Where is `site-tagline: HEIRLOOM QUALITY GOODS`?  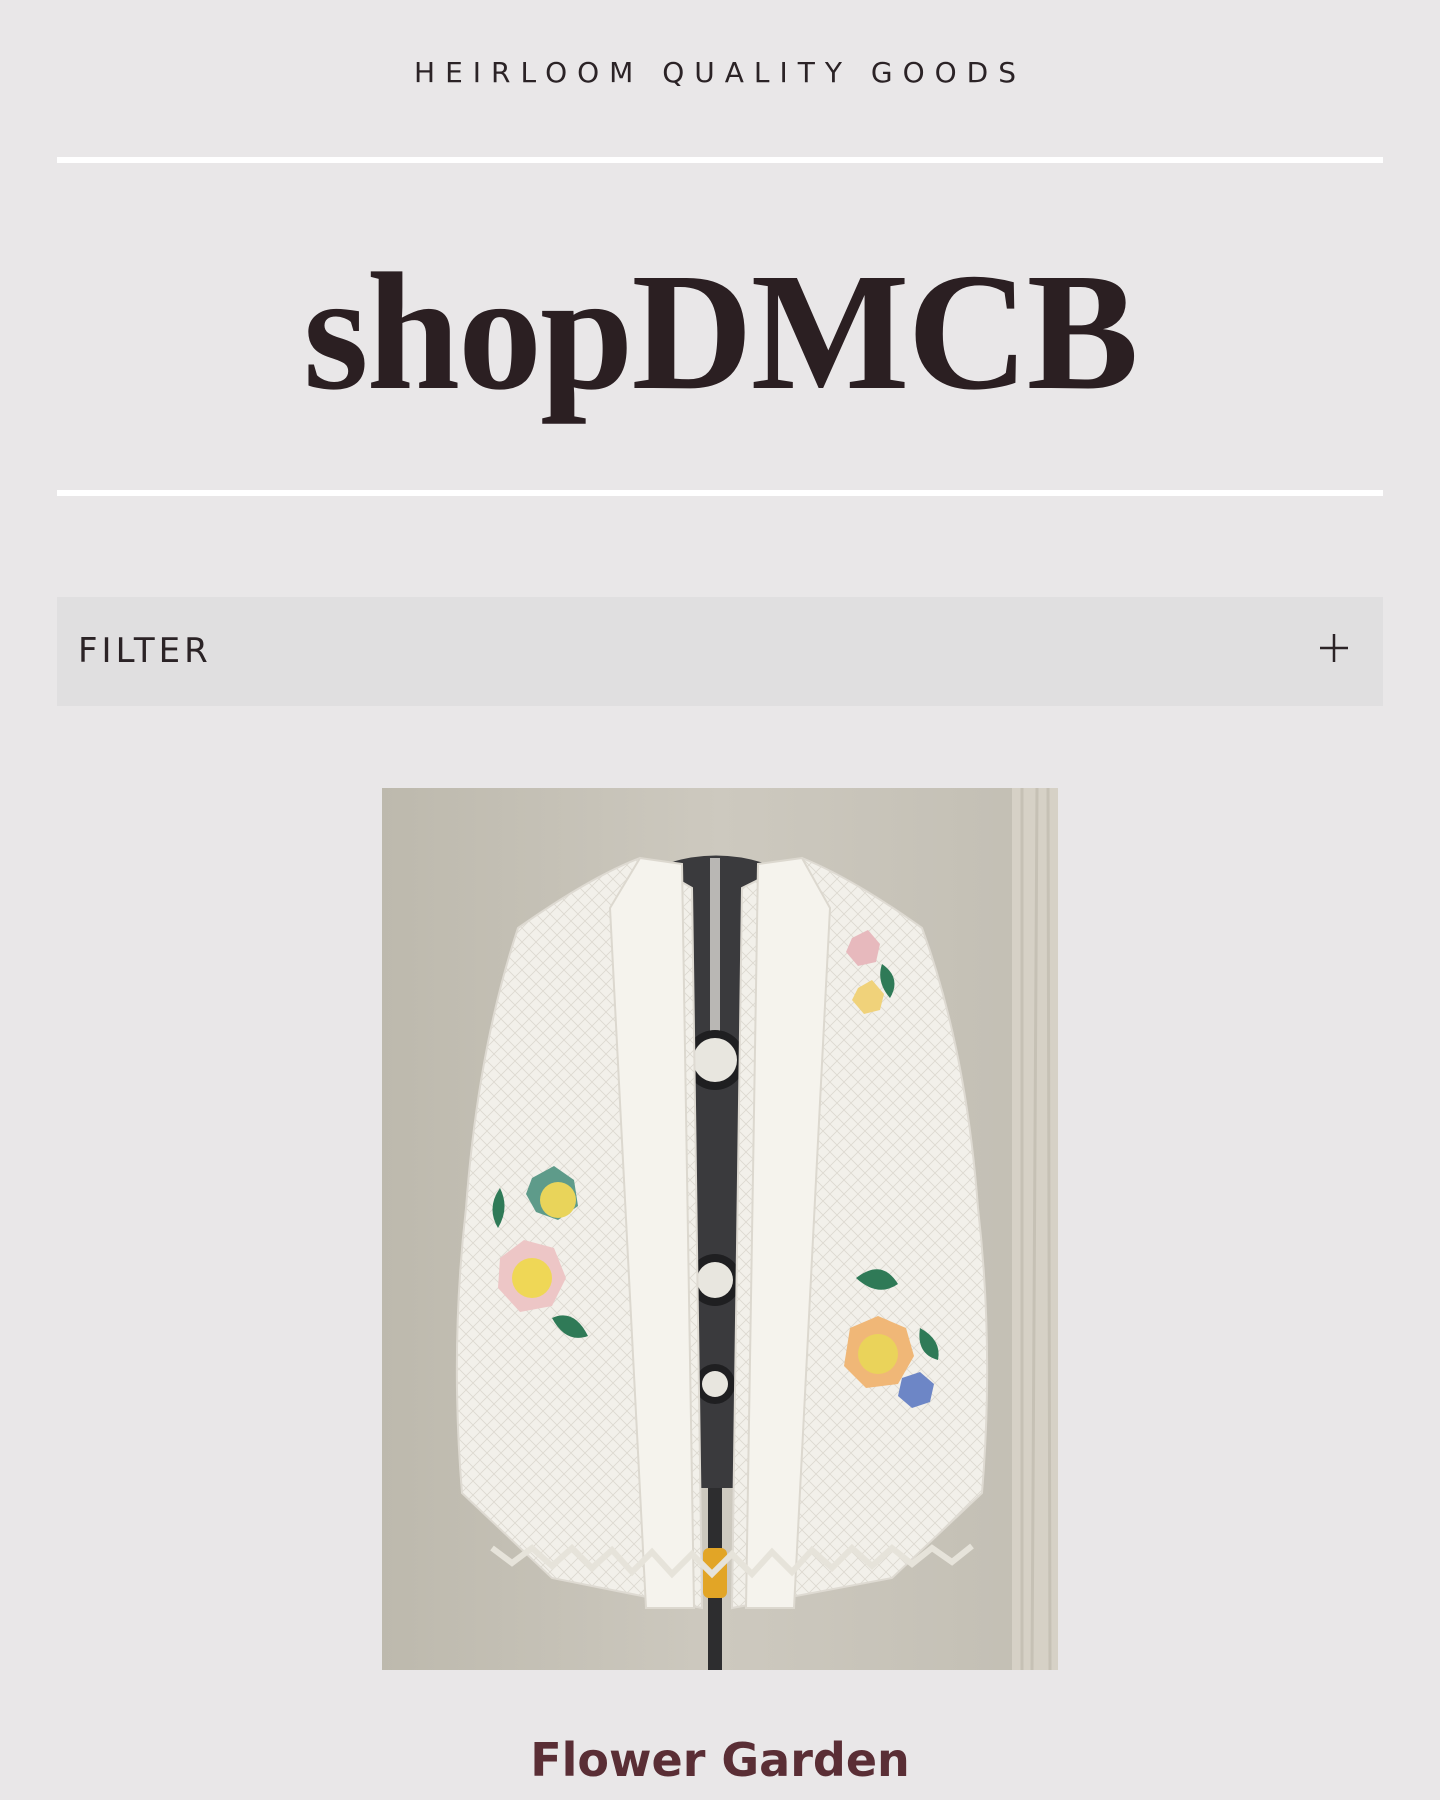
site-tagline: HEIRLOOM QUALITY GOODS is located at coordinates (720, 72).